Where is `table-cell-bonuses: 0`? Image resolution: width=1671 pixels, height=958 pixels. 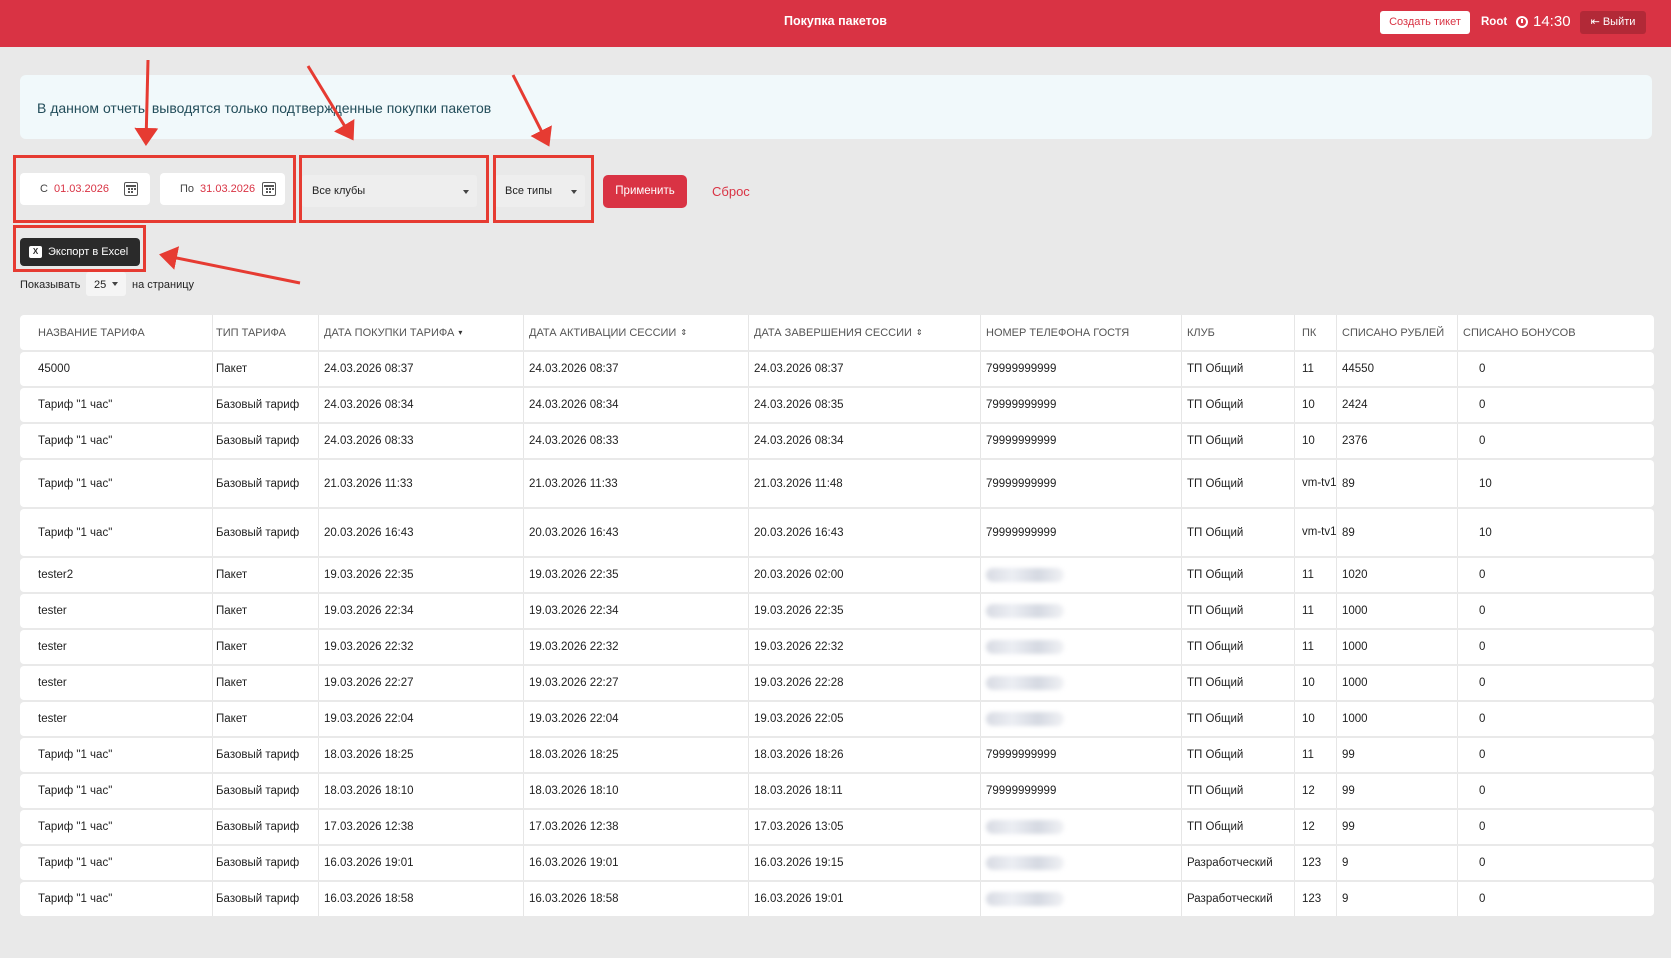 table-cell-bonuses: 0 is located at coordinates (1482, 899).